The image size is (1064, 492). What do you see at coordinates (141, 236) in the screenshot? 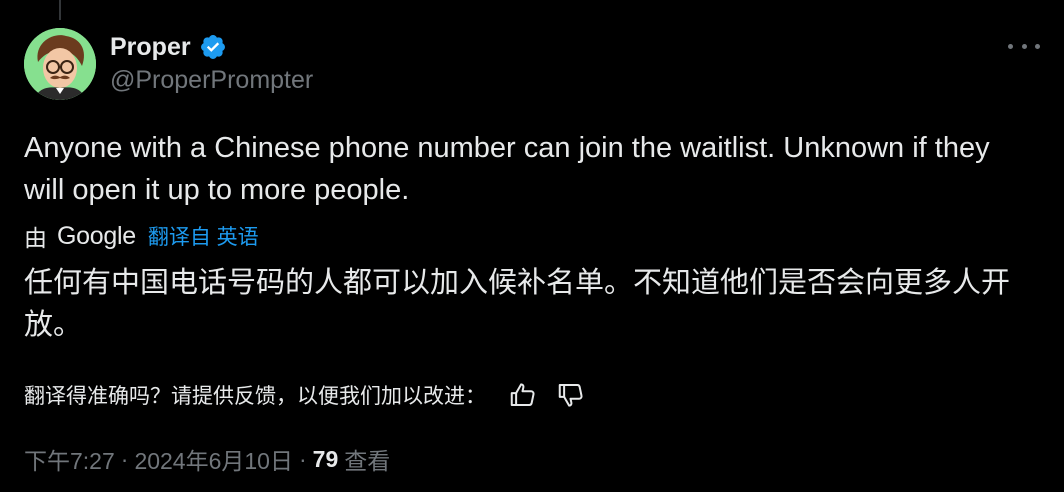
I see `translation-attribution: 由 Google 翻译自 英语` at bounding box center [141, 236].